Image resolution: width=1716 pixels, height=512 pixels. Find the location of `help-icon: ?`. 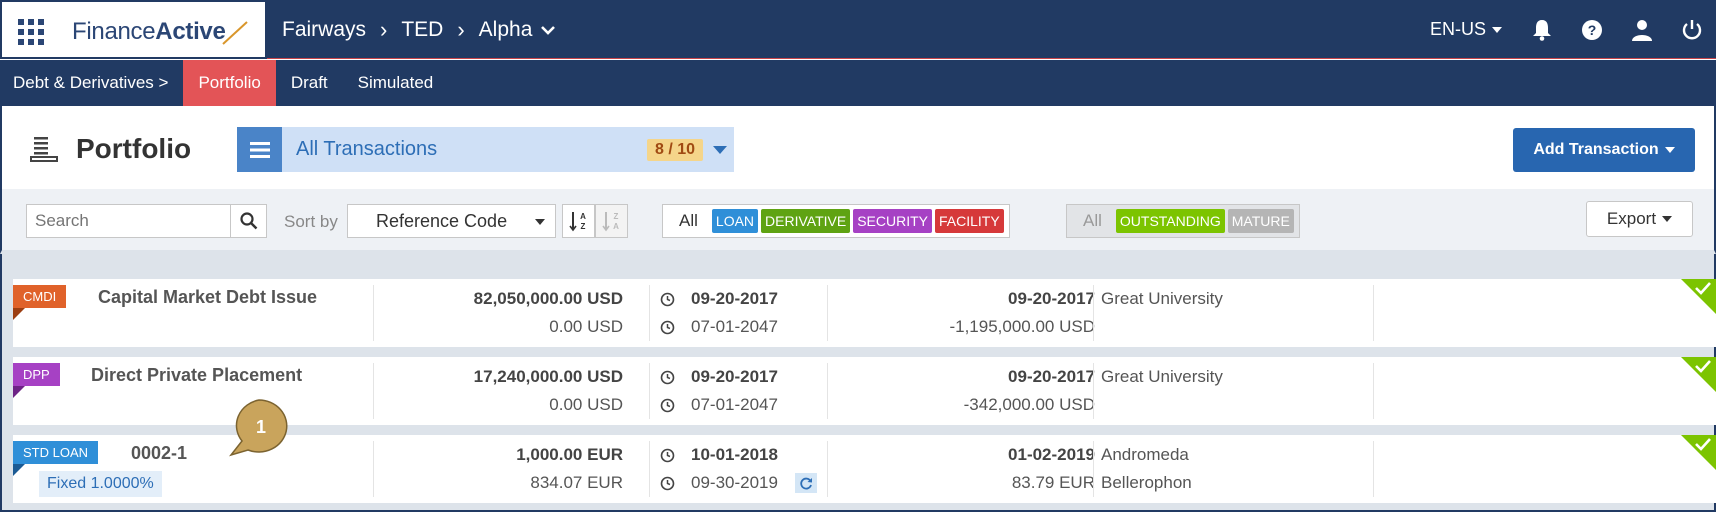

help-icon: ? is located at coordinates (1592, 30).